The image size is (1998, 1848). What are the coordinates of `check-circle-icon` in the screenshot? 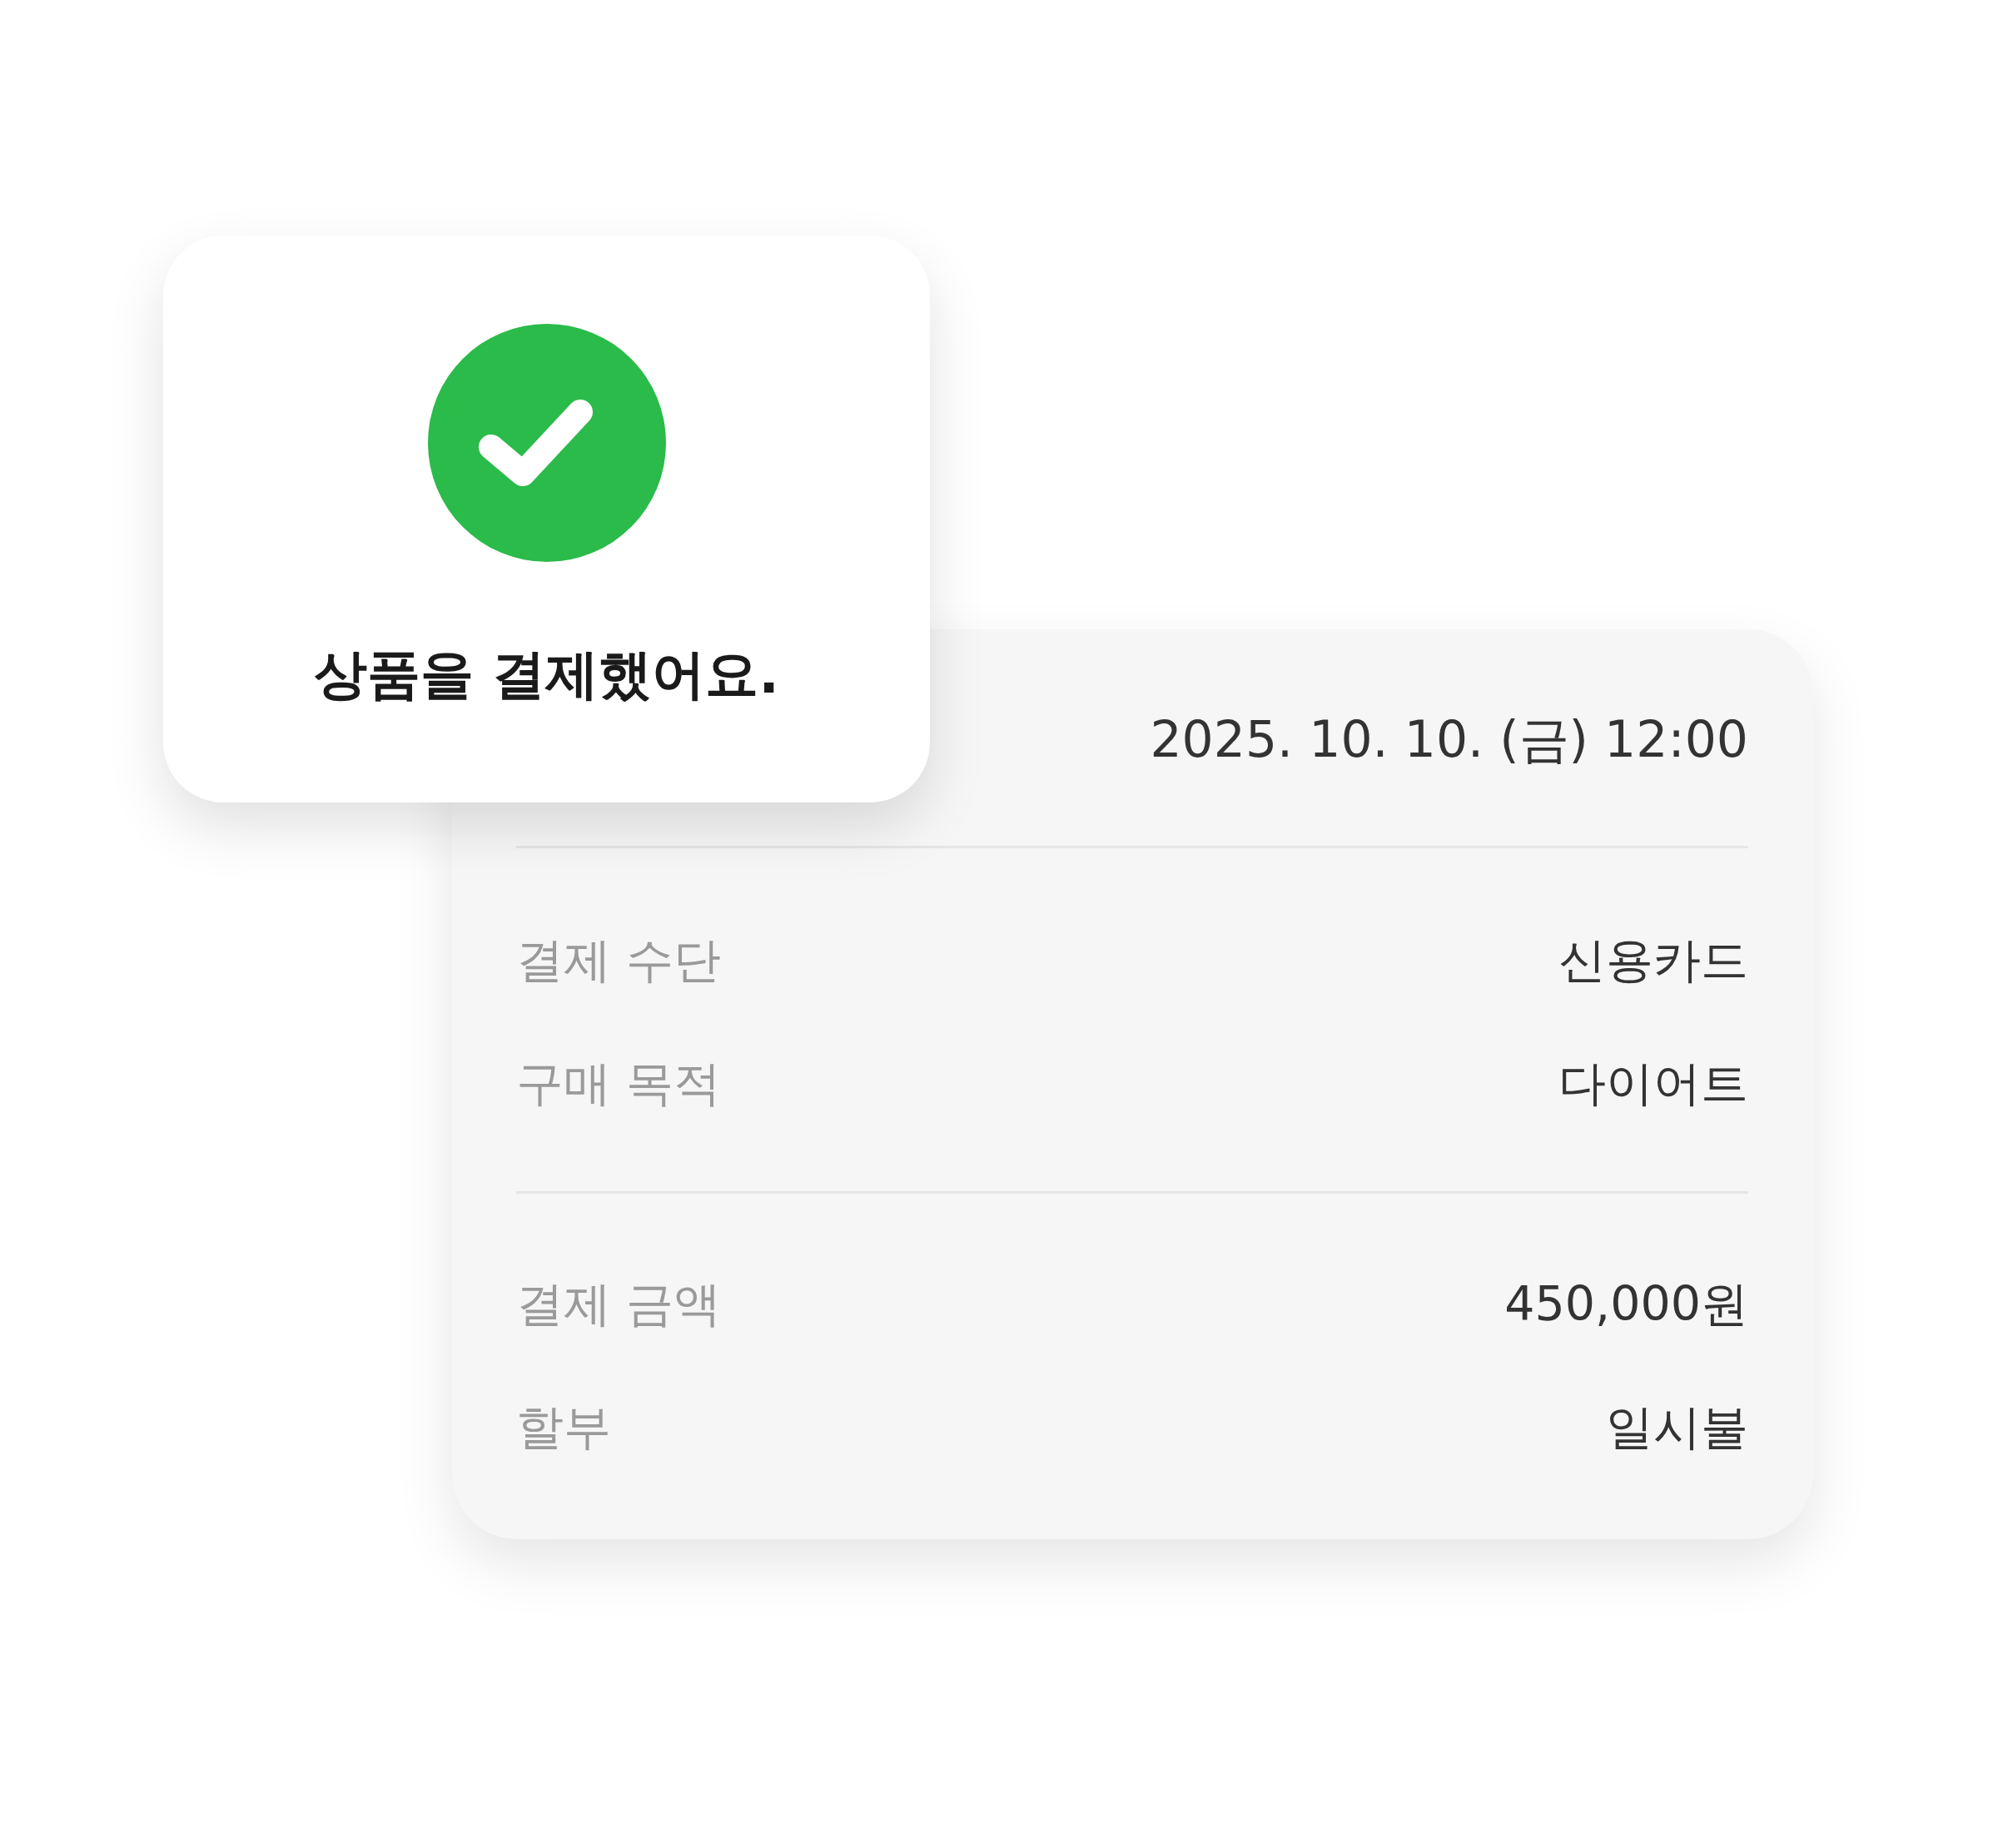 It's located at (547, 443).